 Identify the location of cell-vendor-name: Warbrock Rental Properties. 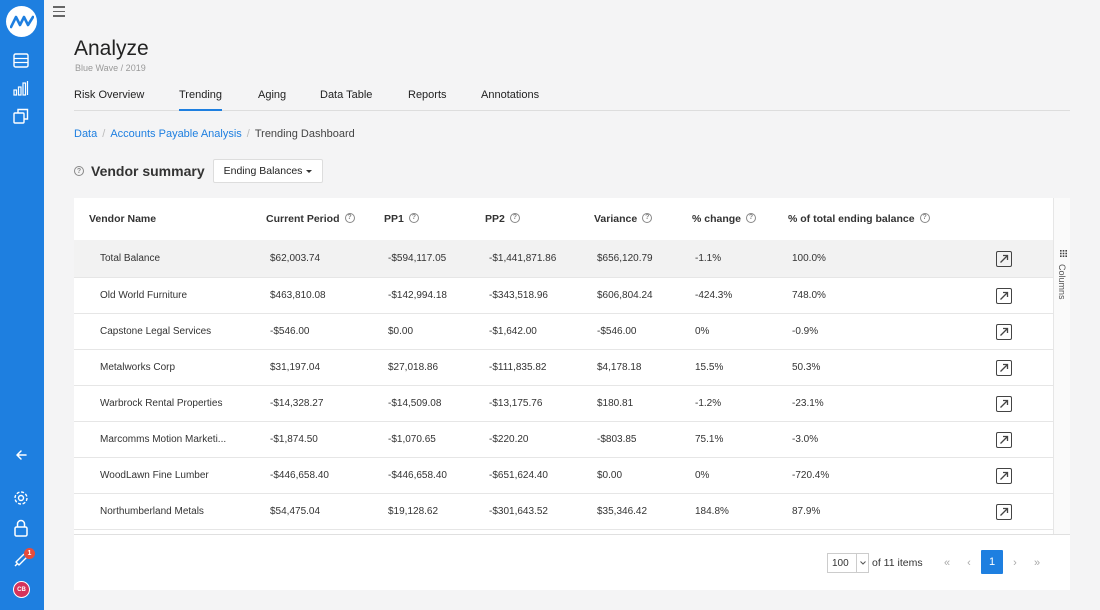
(161, 403).